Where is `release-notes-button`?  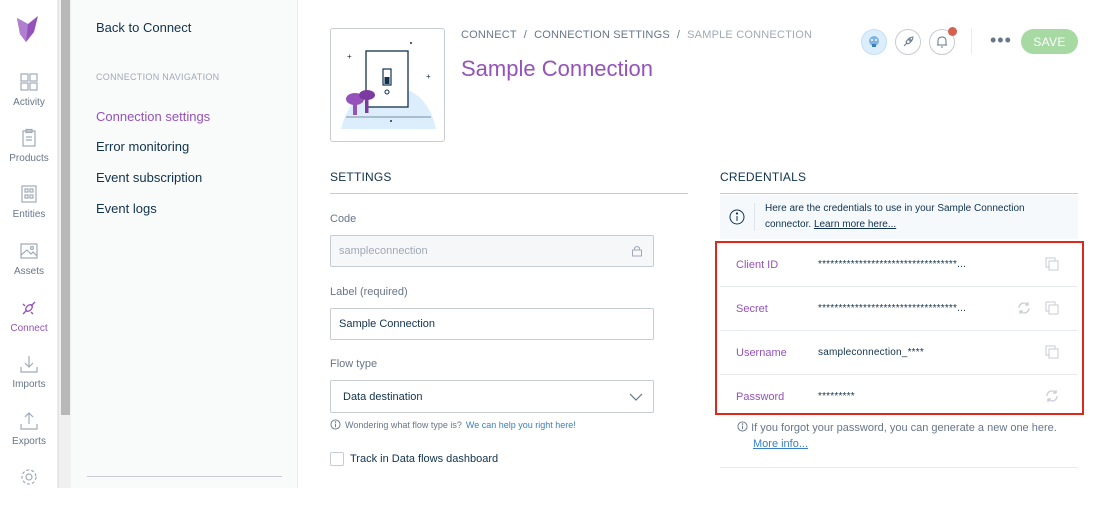 release-notes-button is located at coordinates (908, 42).